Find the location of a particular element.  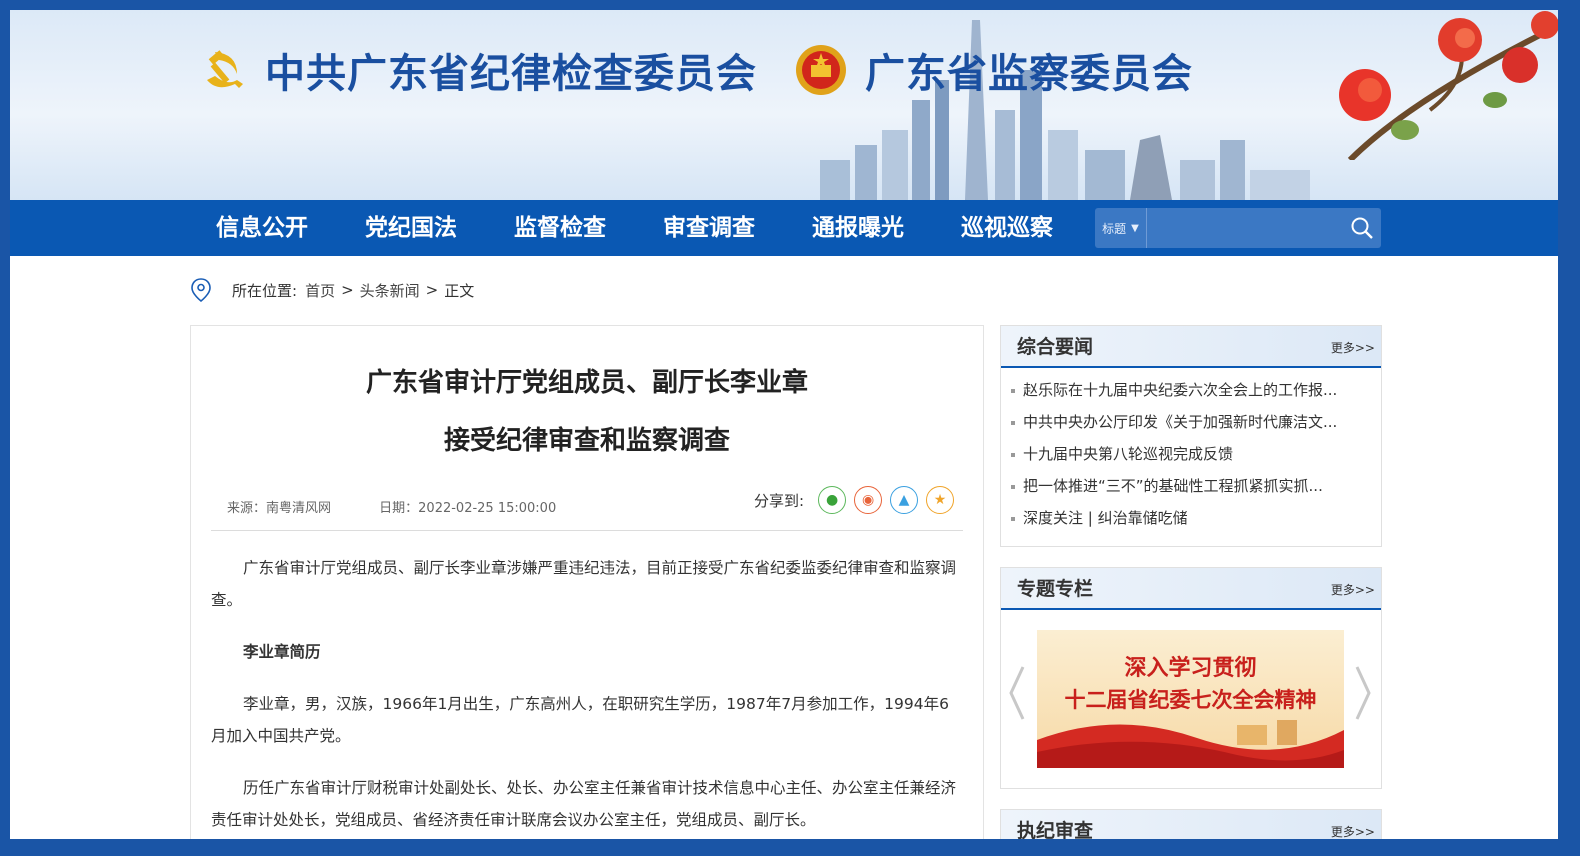

breadcrumb-prefix: 所在位置: is located at coordinates (265, 290).